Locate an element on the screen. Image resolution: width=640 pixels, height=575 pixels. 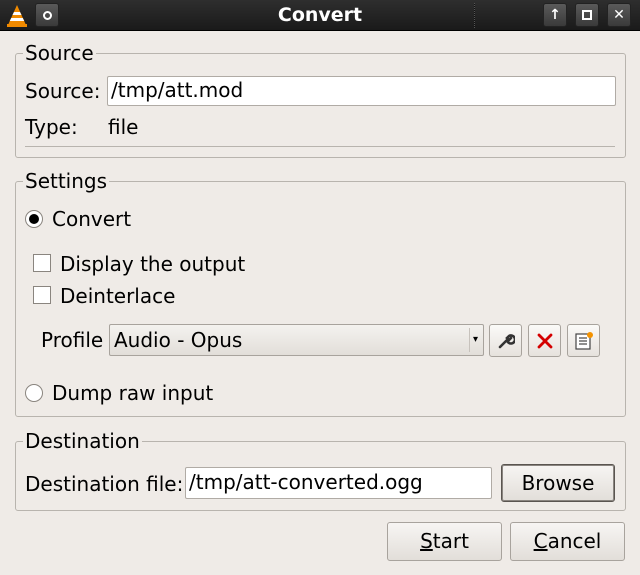
type-label: Type: is located at coordinates (51, 127).